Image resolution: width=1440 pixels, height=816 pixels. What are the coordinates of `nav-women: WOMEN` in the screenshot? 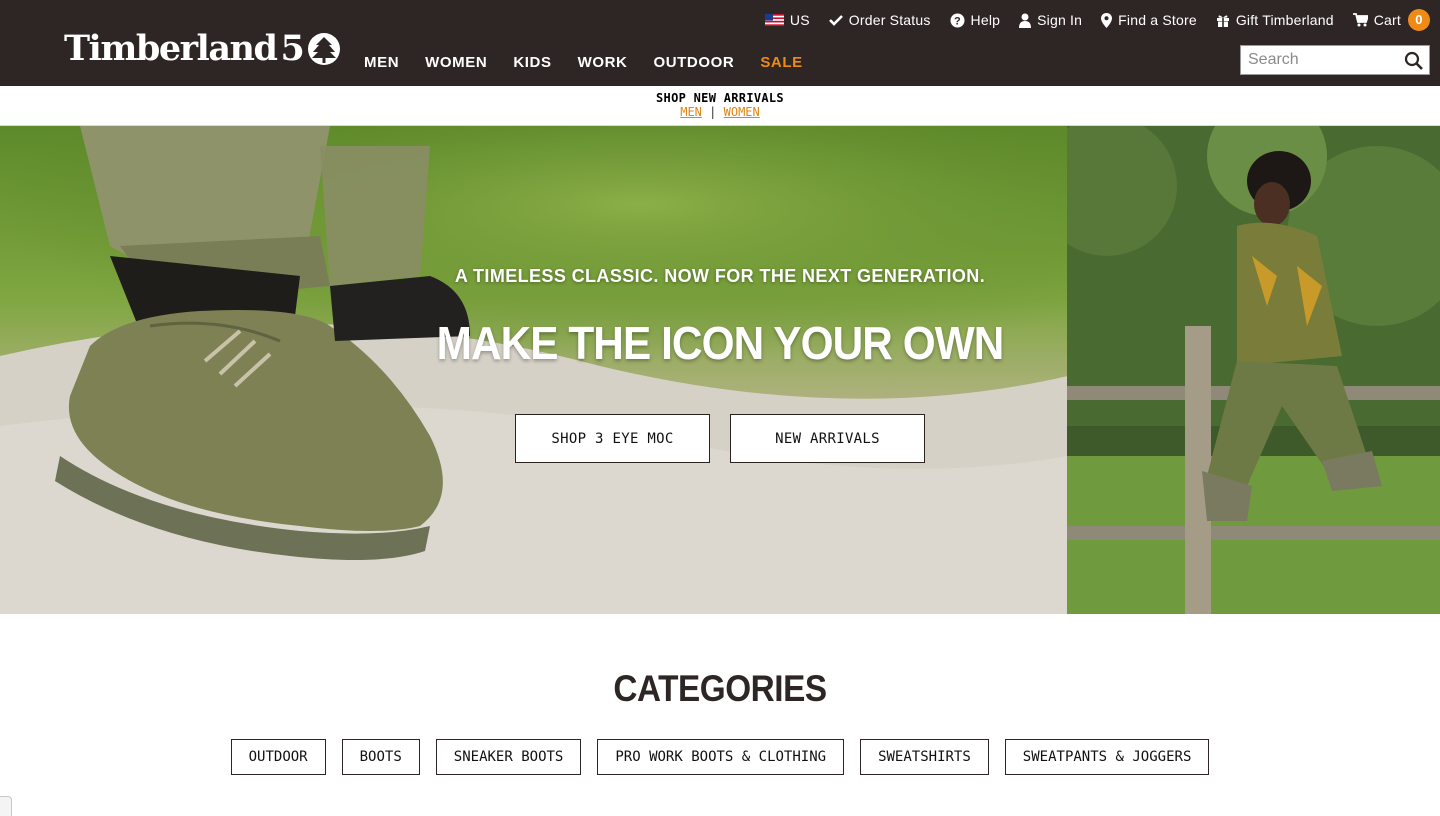 It's located at (456, 62).